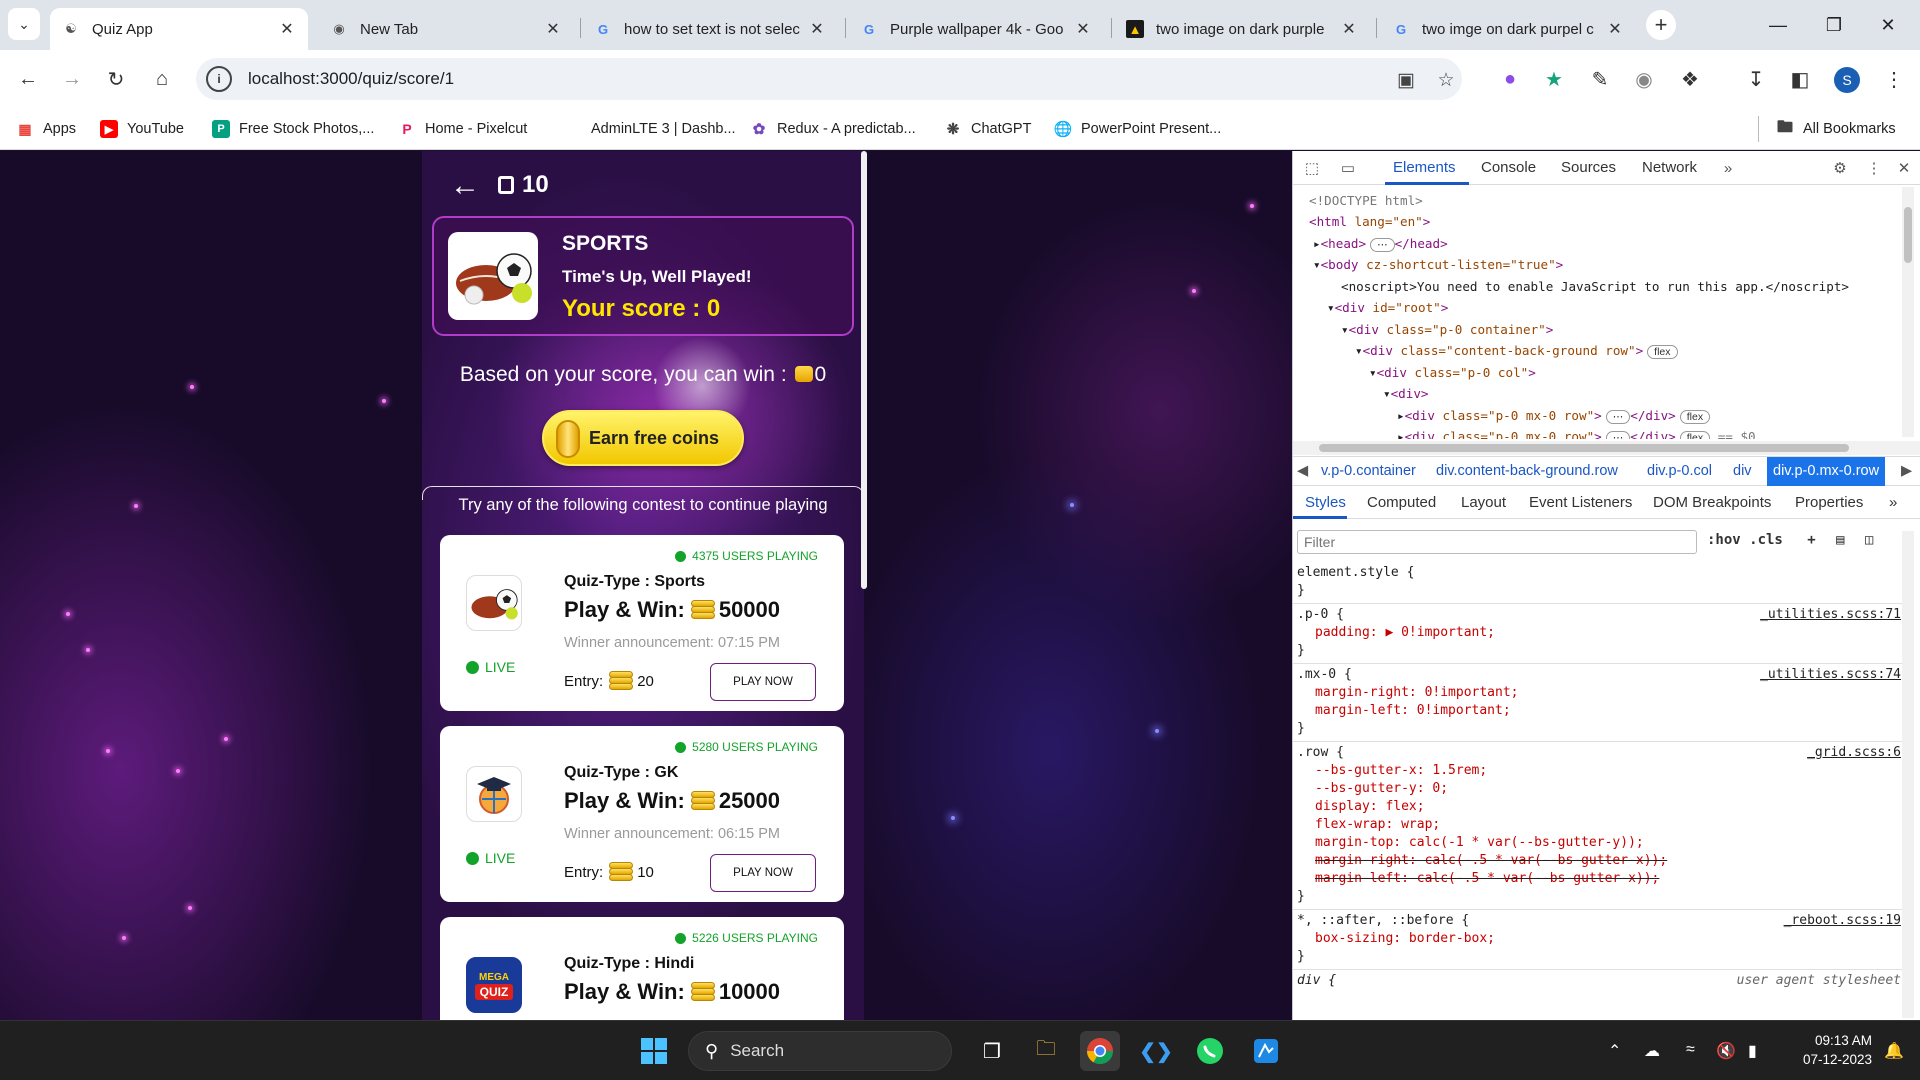  Describe the element at coordinates (1302, 471) in the screenshot. I see `breadcrumb-scroll-left-icon: ◀` at that location.